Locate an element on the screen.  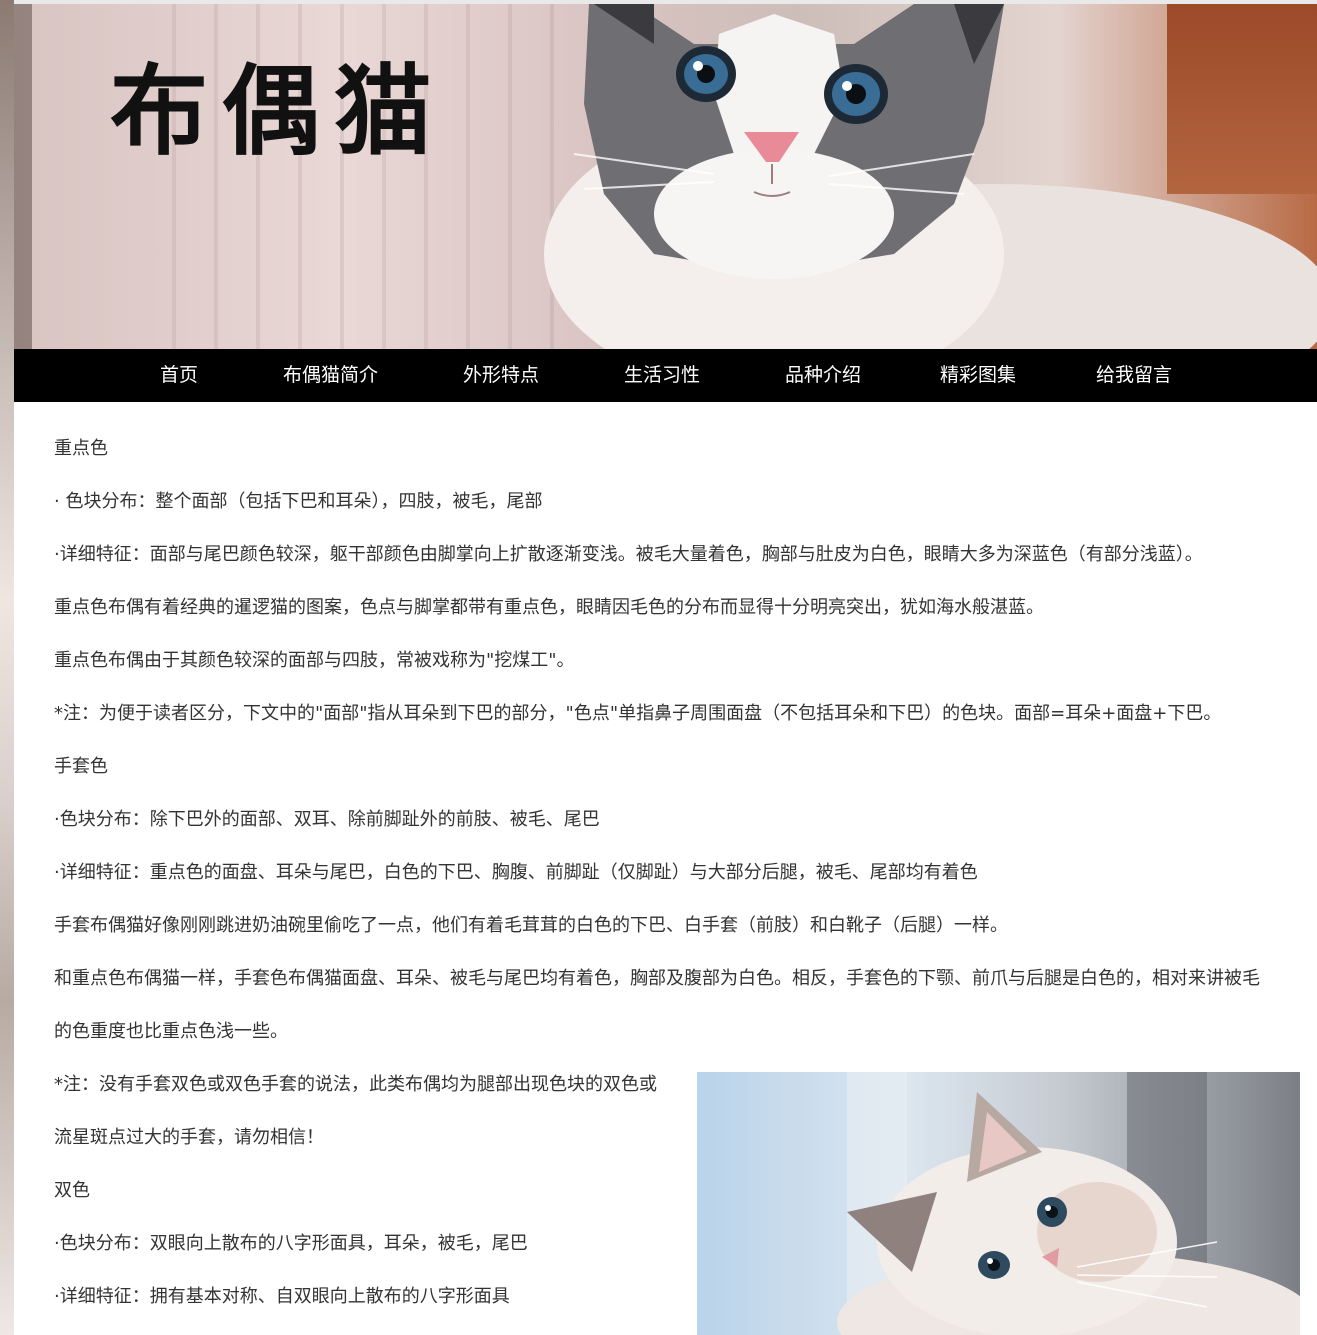
nav-item-appearance: 外形特点 is located at coordinates (501, 375).